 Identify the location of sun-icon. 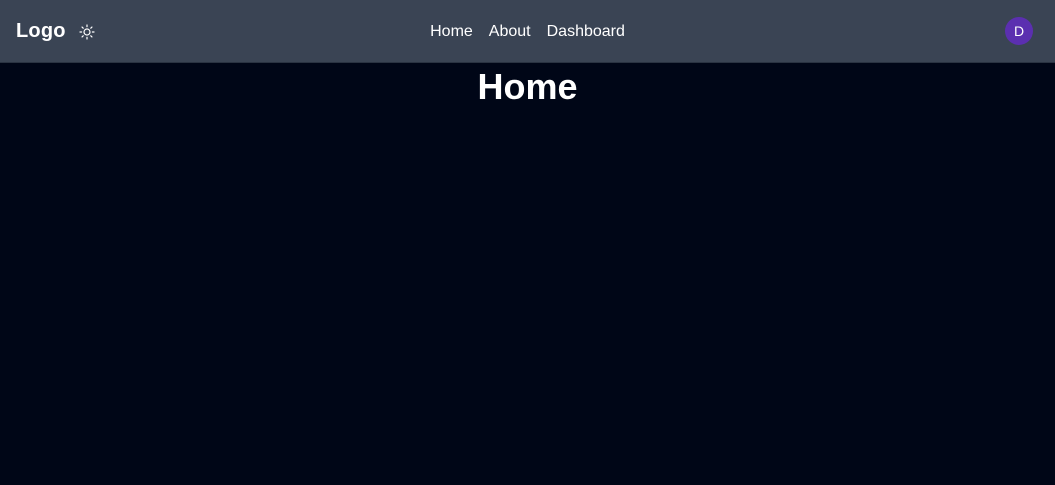
(87, 32).